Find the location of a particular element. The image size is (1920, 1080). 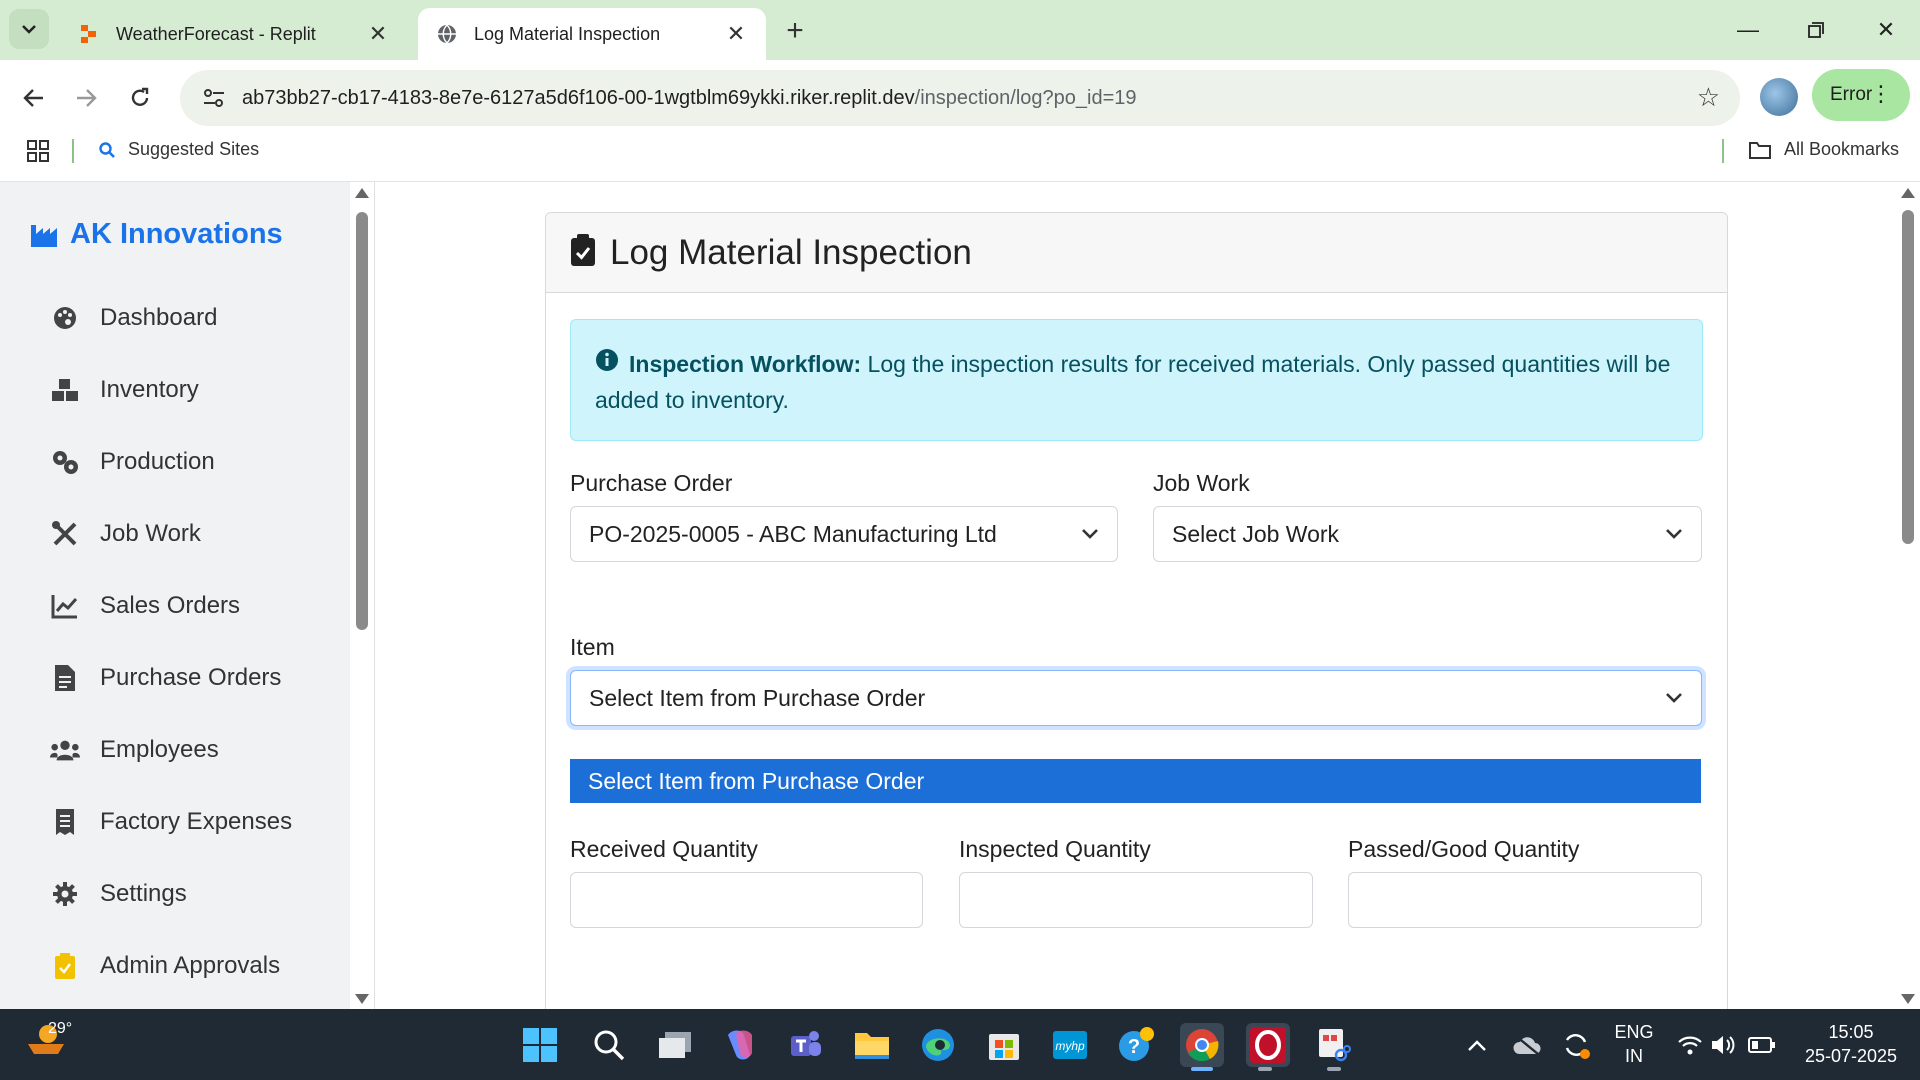

clock: 15:05 25-07-2025 is located at coordinates (1851, 1044).